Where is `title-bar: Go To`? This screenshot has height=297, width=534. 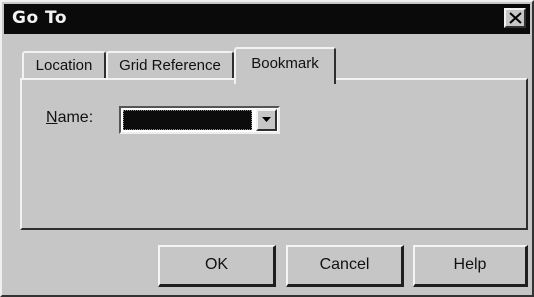
title-bar: Go To is located at coordinates (267, 19).